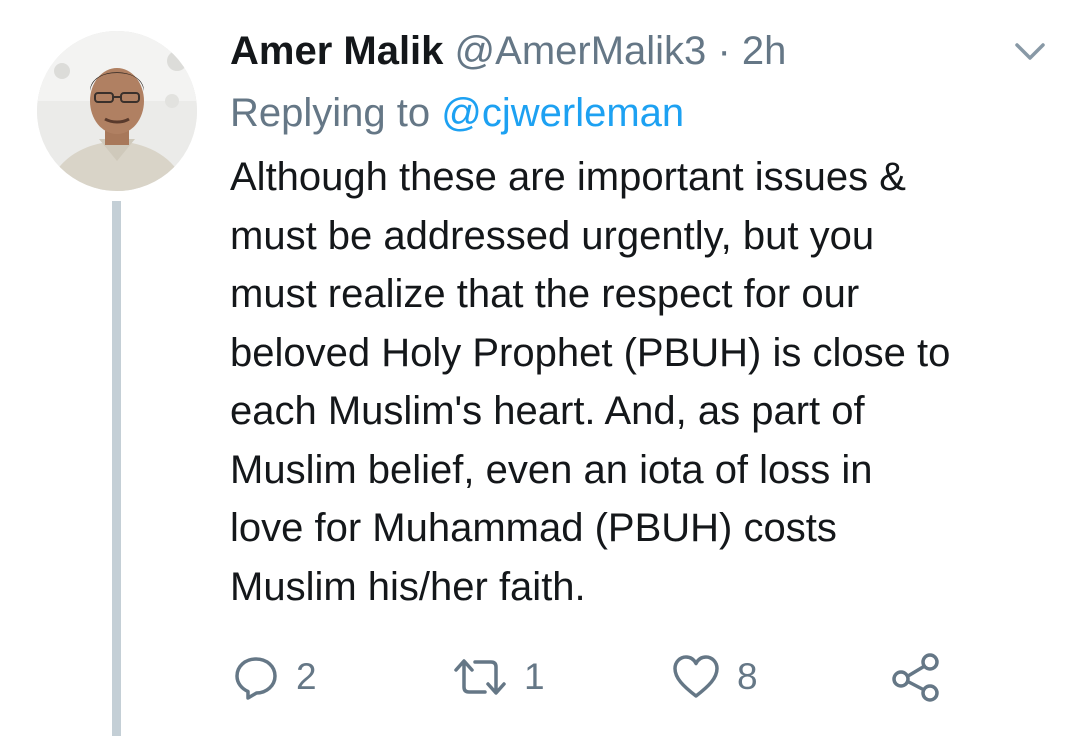 This screenshot has height=736, width=1077. What do you see at coordinates (256, 677) in the screenshot?
I see `reply-icon` at bounding box center [256, 677].